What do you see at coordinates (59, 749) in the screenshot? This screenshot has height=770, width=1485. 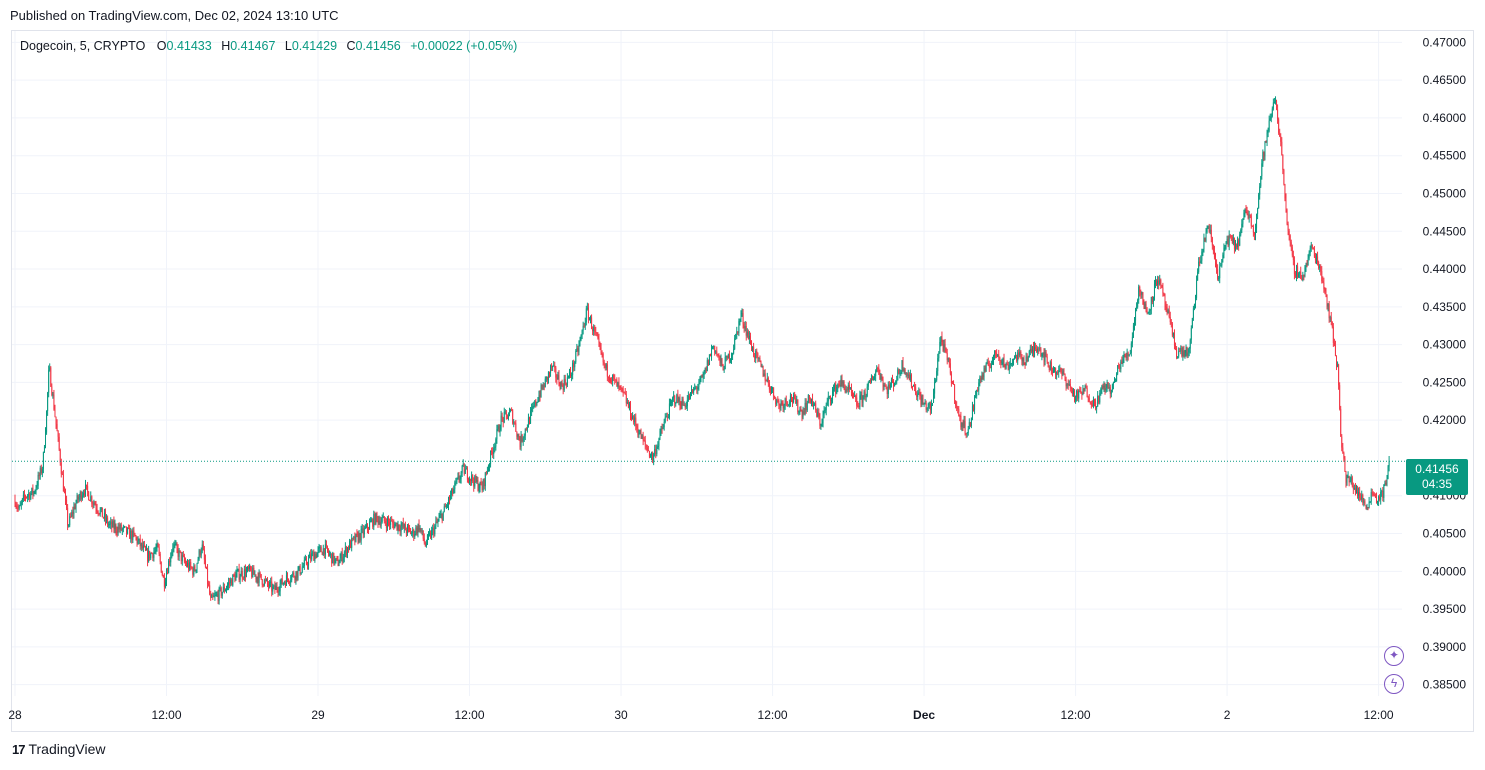 I see `tradingview-brand: 17 TradingView` at bounding box center [59, 749].